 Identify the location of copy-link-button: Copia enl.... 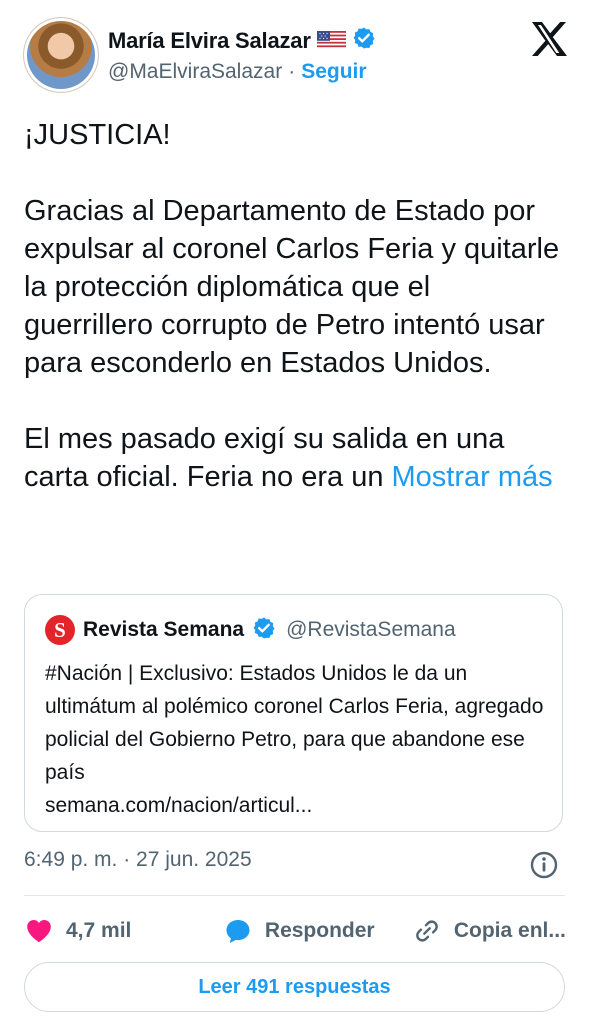
(490, 931).